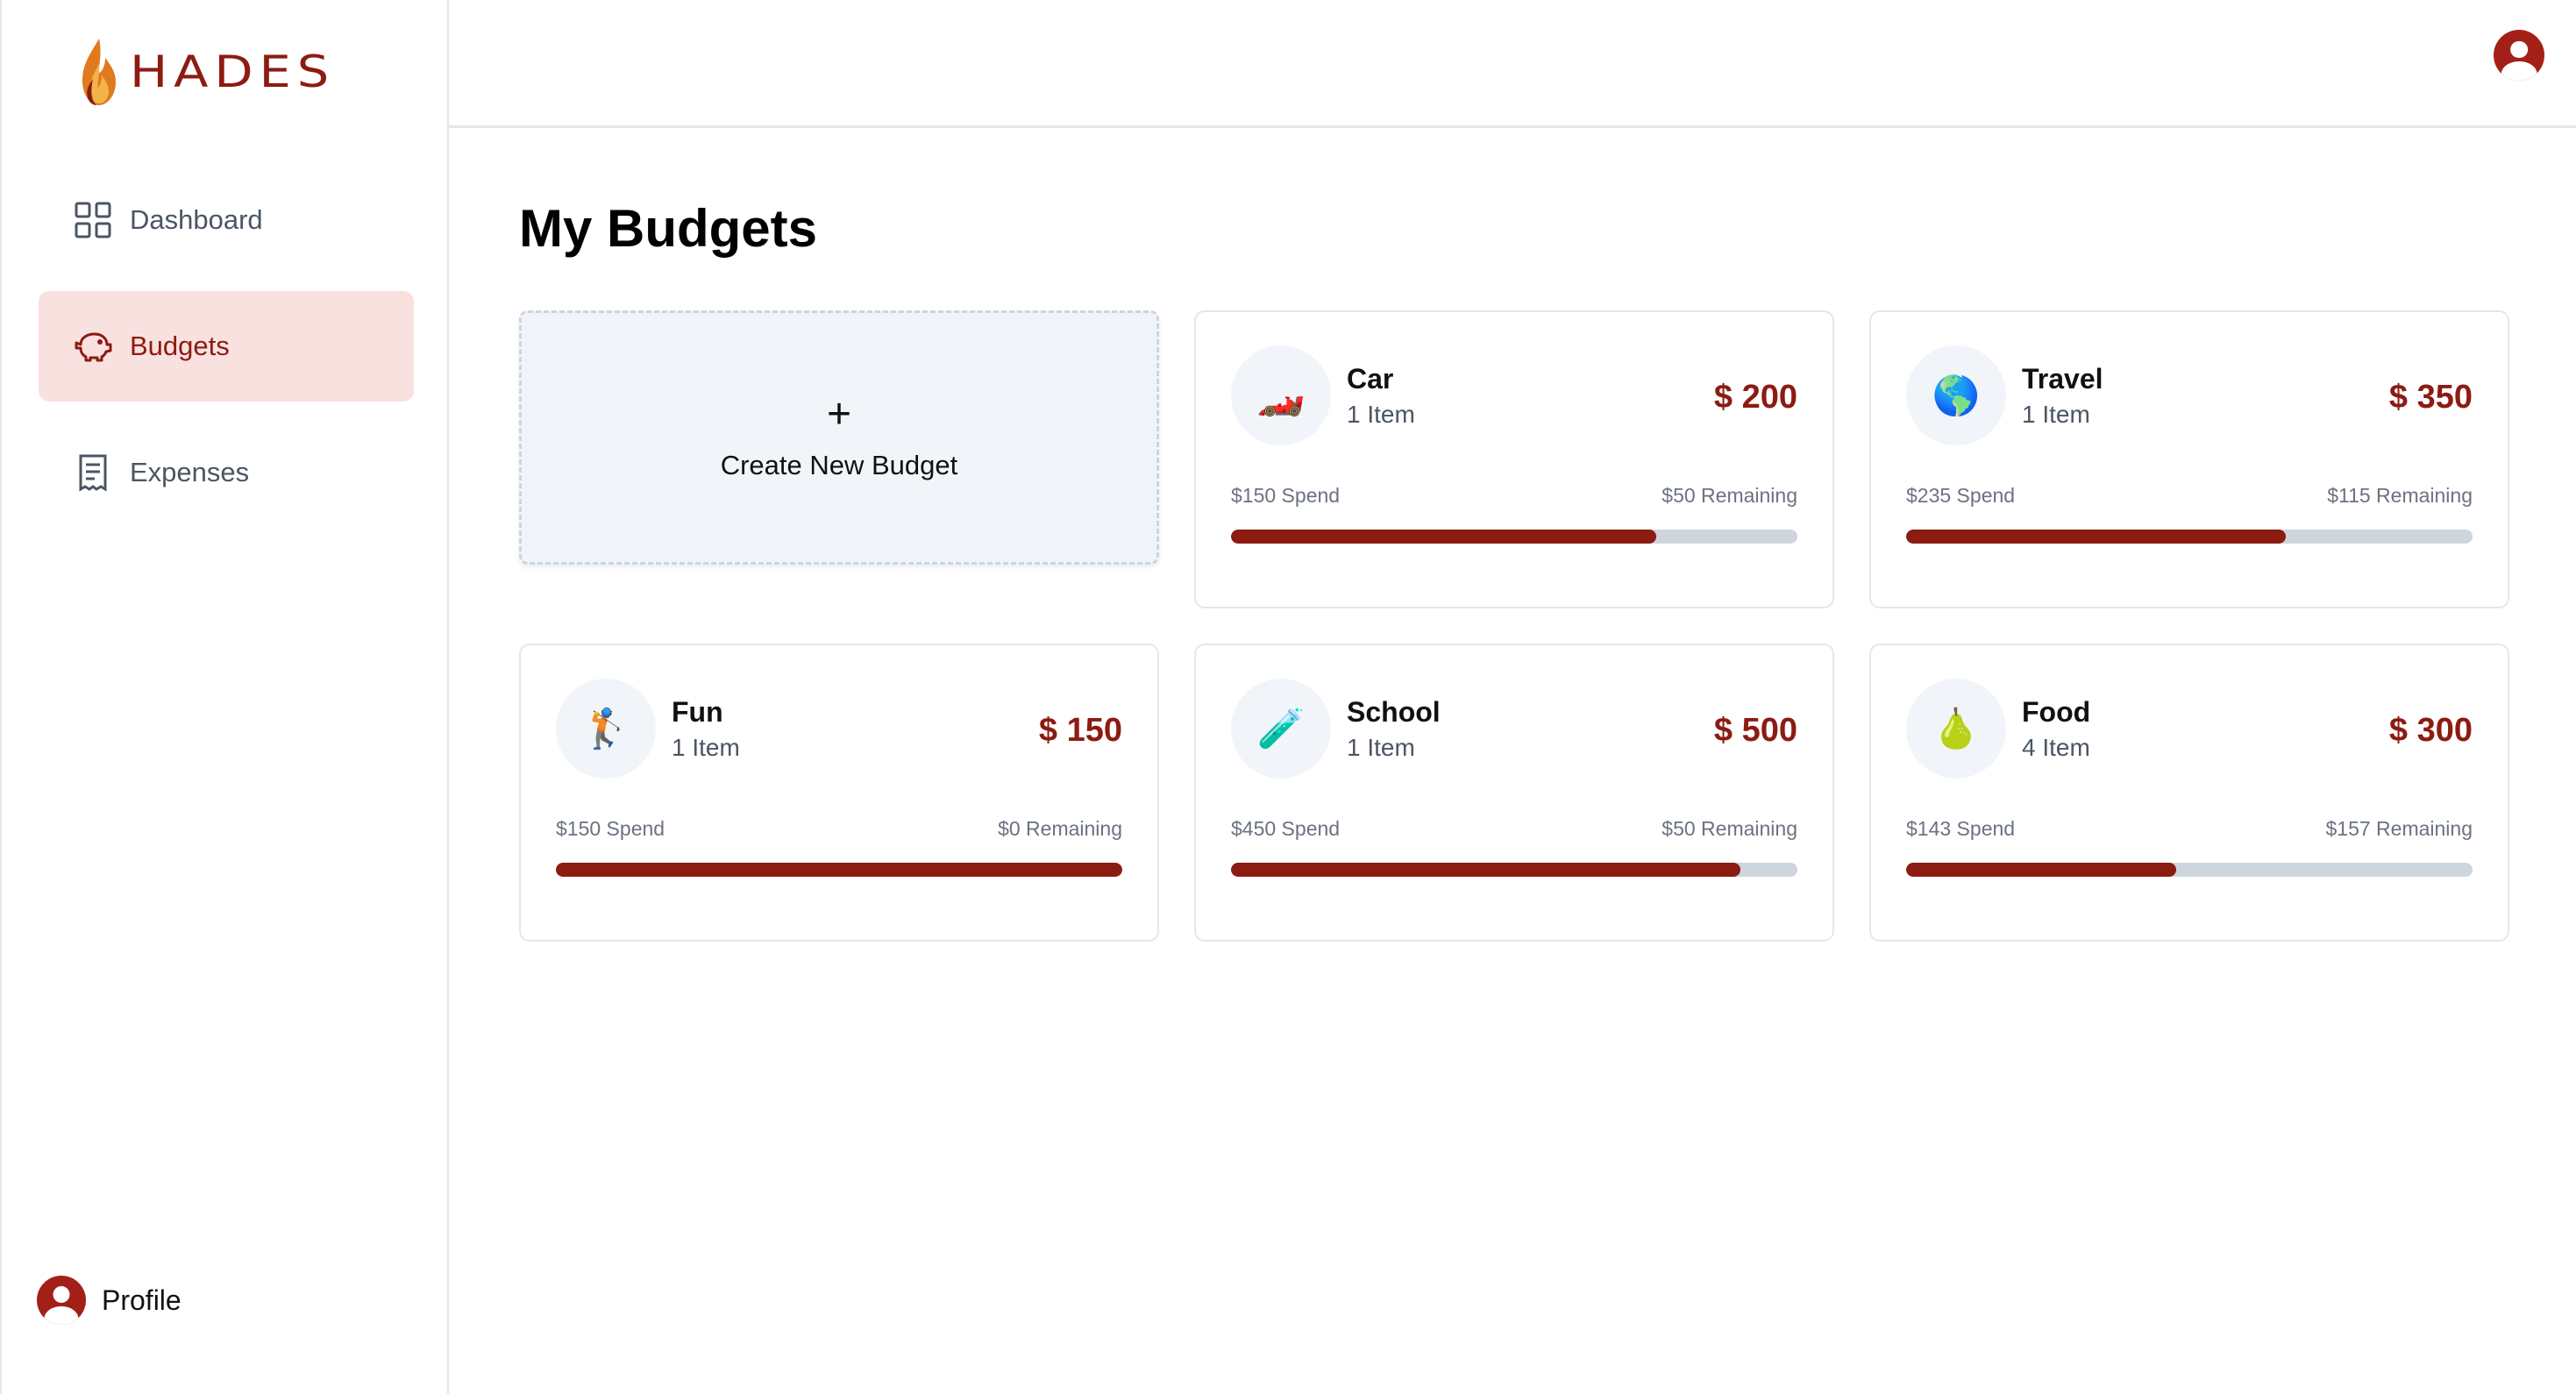 The image size is (2576, 1394). What do you see at coordinates (141, 1300) in the screenshot?
I see `profile-label: Profile` at bounding box center [141, 1300].